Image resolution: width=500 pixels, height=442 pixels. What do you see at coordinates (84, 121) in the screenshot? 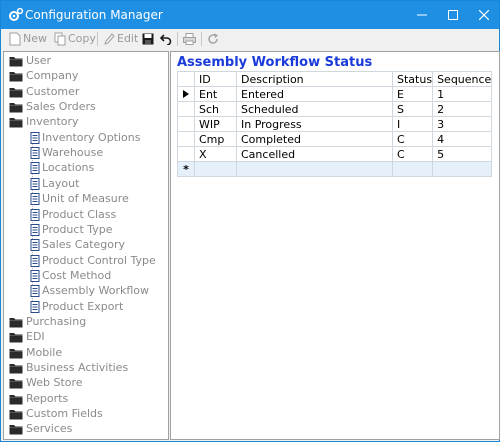
I see `tree-item-inventory: Inventory` at bounding box center [84, 121].